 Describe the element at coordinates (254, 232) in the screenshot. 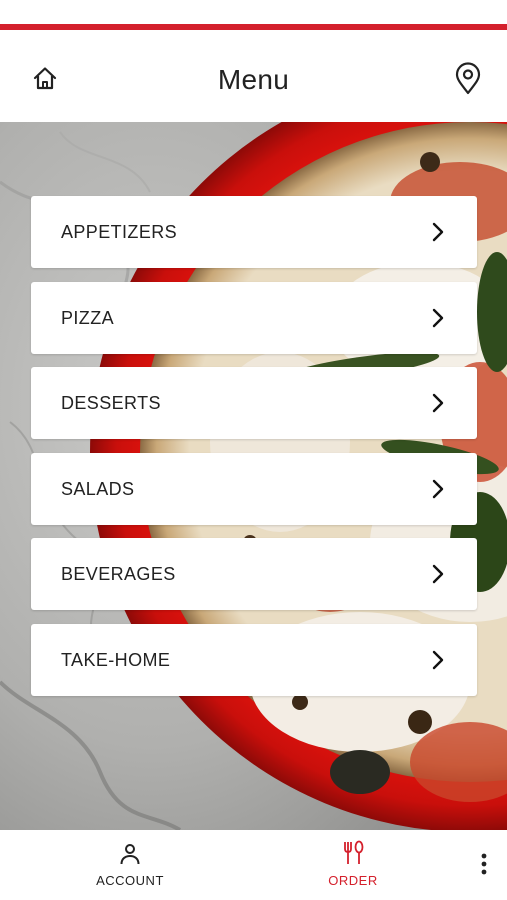

I see `menu-item-appetizers: APPETIZERS` at that location.